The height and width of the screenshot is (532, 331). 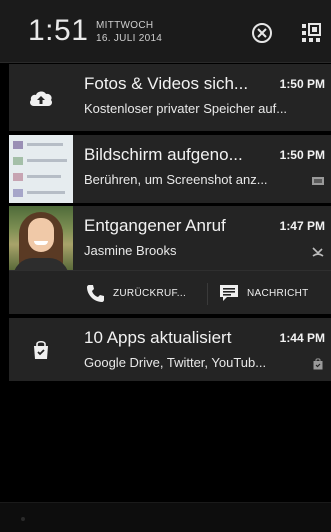 What do you see at coordinates (125, 25) in the screenshot?
I see `weekday-label: MITTWOCH` at bounding box center [125, 25].